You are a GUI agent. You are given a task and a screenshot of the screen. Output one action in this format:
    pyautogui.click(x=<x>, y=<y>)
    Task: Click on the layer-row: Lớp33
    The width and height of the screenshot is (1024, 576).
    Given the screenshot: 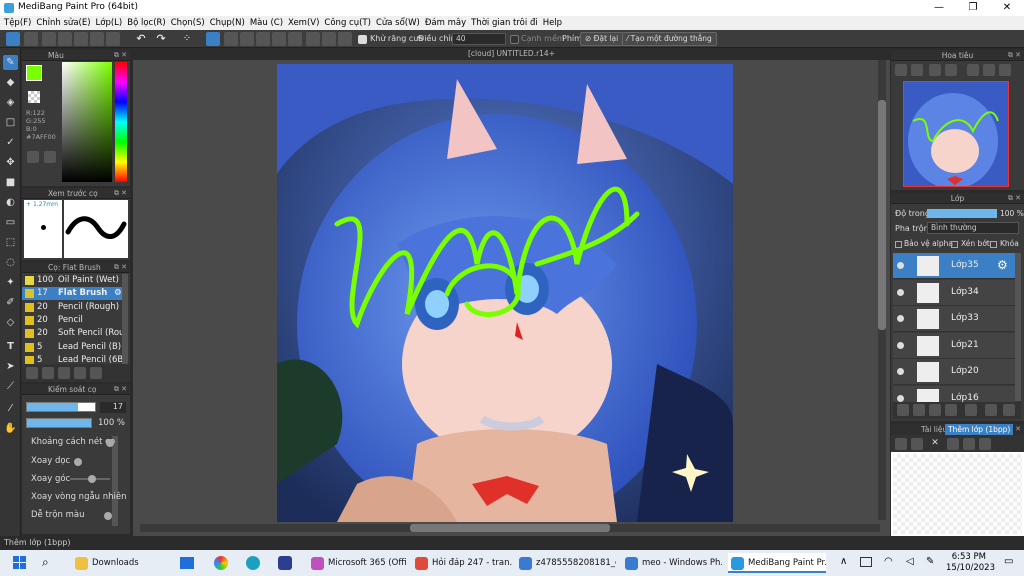 What is the action you would take?
    pyautogui.click(x=954, y=319)
    